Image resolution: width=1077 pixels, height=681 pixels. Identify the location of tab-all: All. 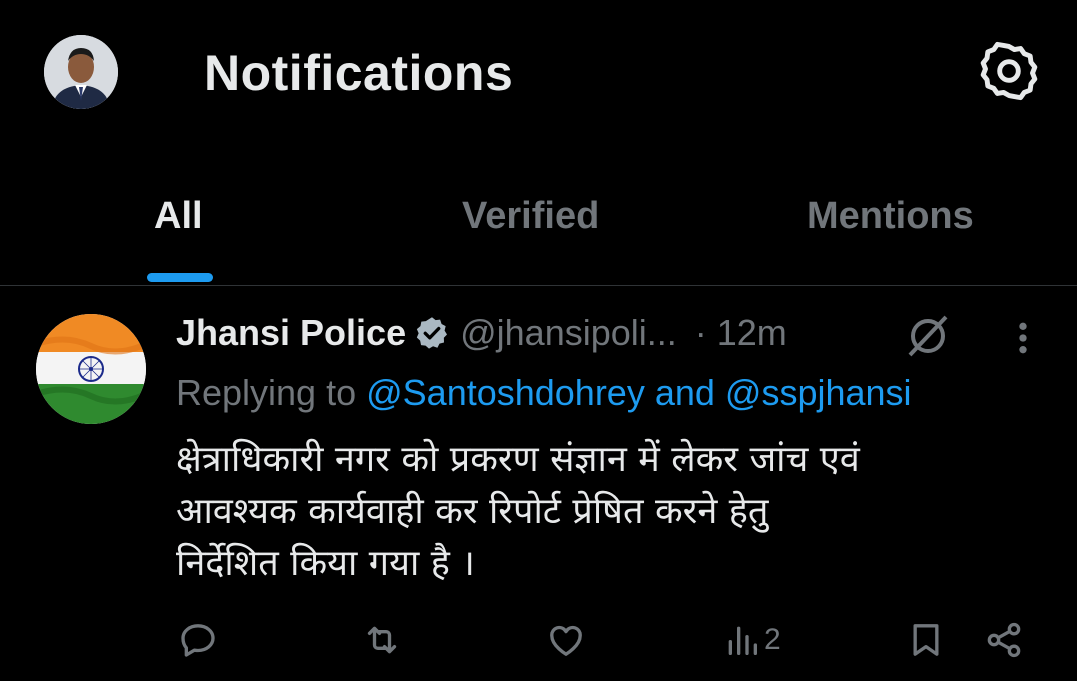
(178, 216).